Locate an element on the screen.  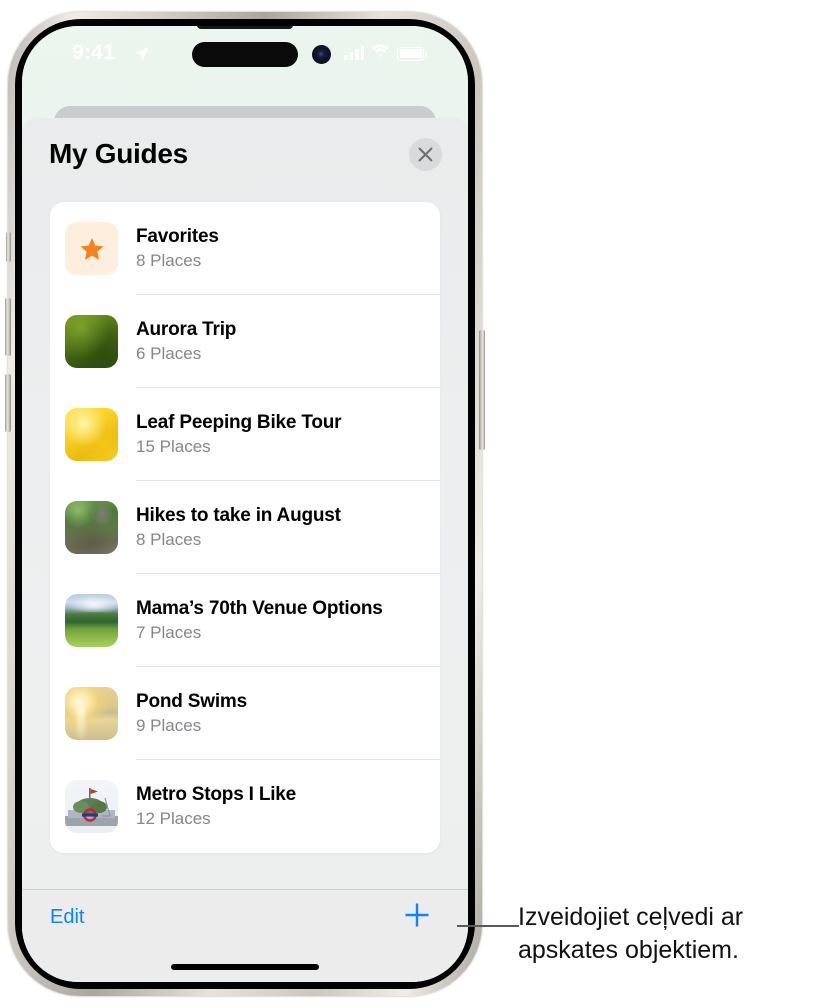
guide-row-text: Hikes to take in August 8 Places is located at coordinates (238, 527).